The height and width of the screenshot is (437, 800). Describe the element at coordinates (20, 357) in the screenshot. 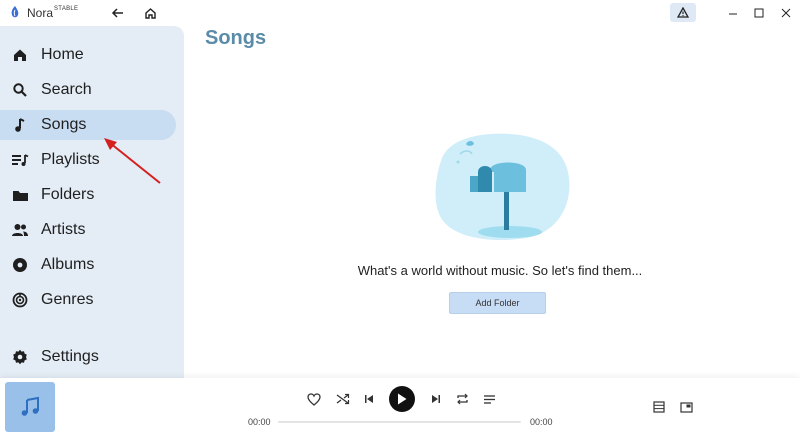

I see `gear-icon` at that location.